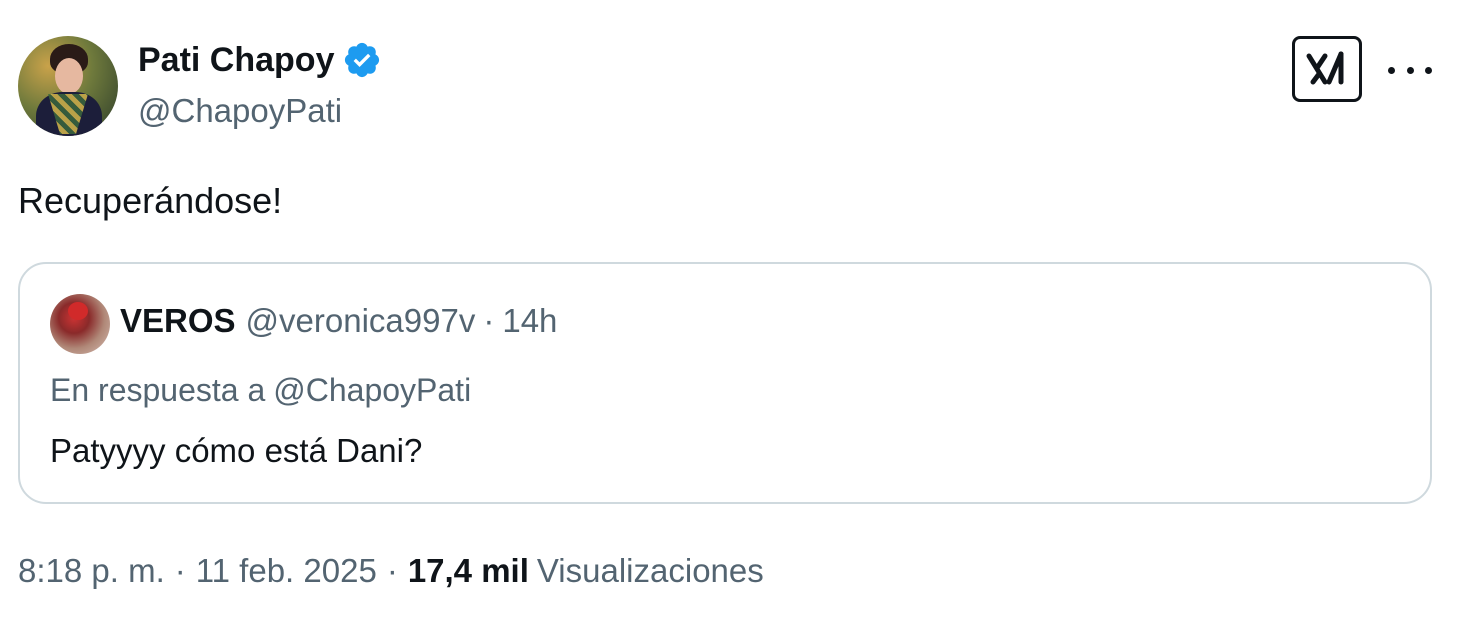 Image resolution: width=1460 pixels, height=620 pixels. Describe the element at coordinates (150, 200) in the screenshot. I see `tweet-text: Recuperándose!` at that location.